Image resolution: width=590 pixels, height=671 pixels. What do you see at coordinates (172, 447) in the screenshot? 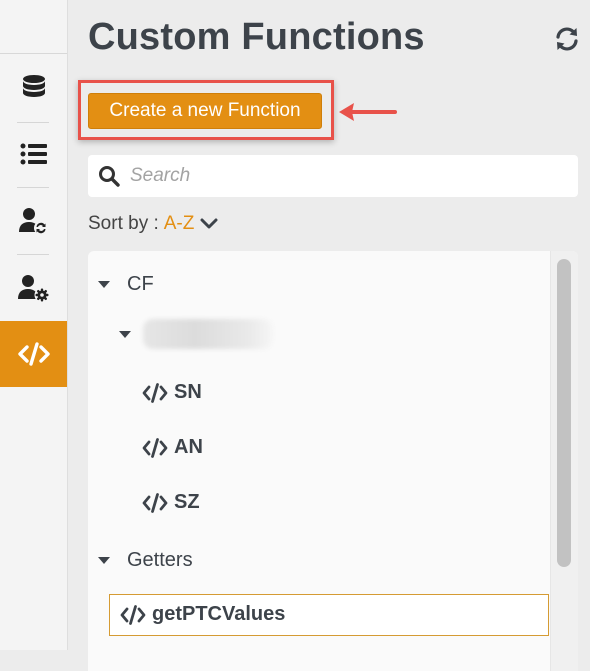
I see `tree-leaf: AN` at bounding box center [172, 447].